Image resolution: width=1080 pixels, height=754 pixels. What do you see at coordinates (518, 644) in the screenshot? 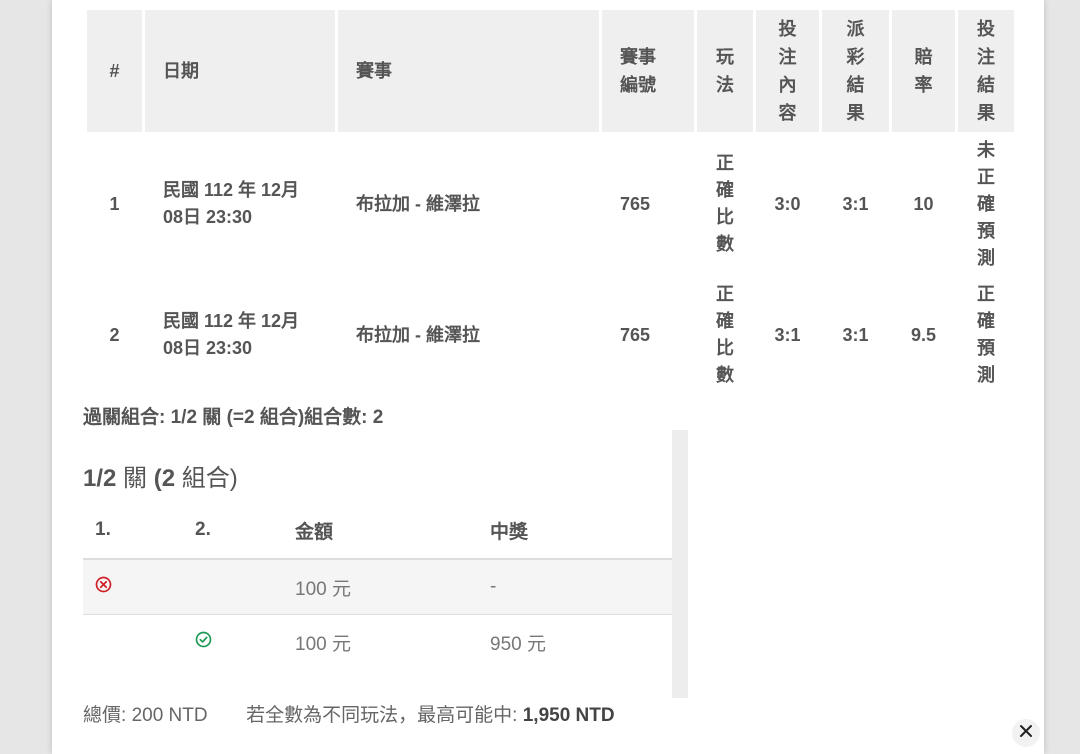
I see `combo-prize: 950 元` at bounding box center [518, 644].